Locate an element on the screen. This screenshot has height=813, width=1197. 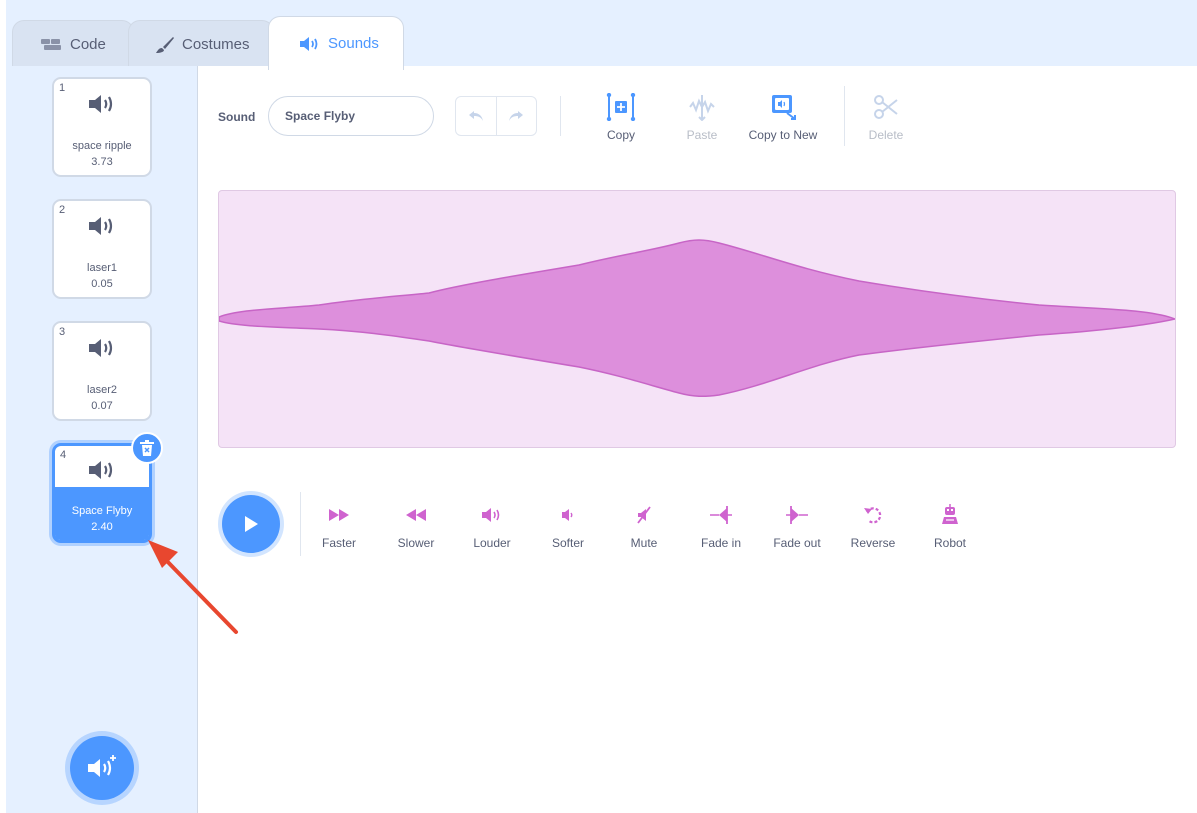
effect-label: Fade out is located at coordinates (797, 543).